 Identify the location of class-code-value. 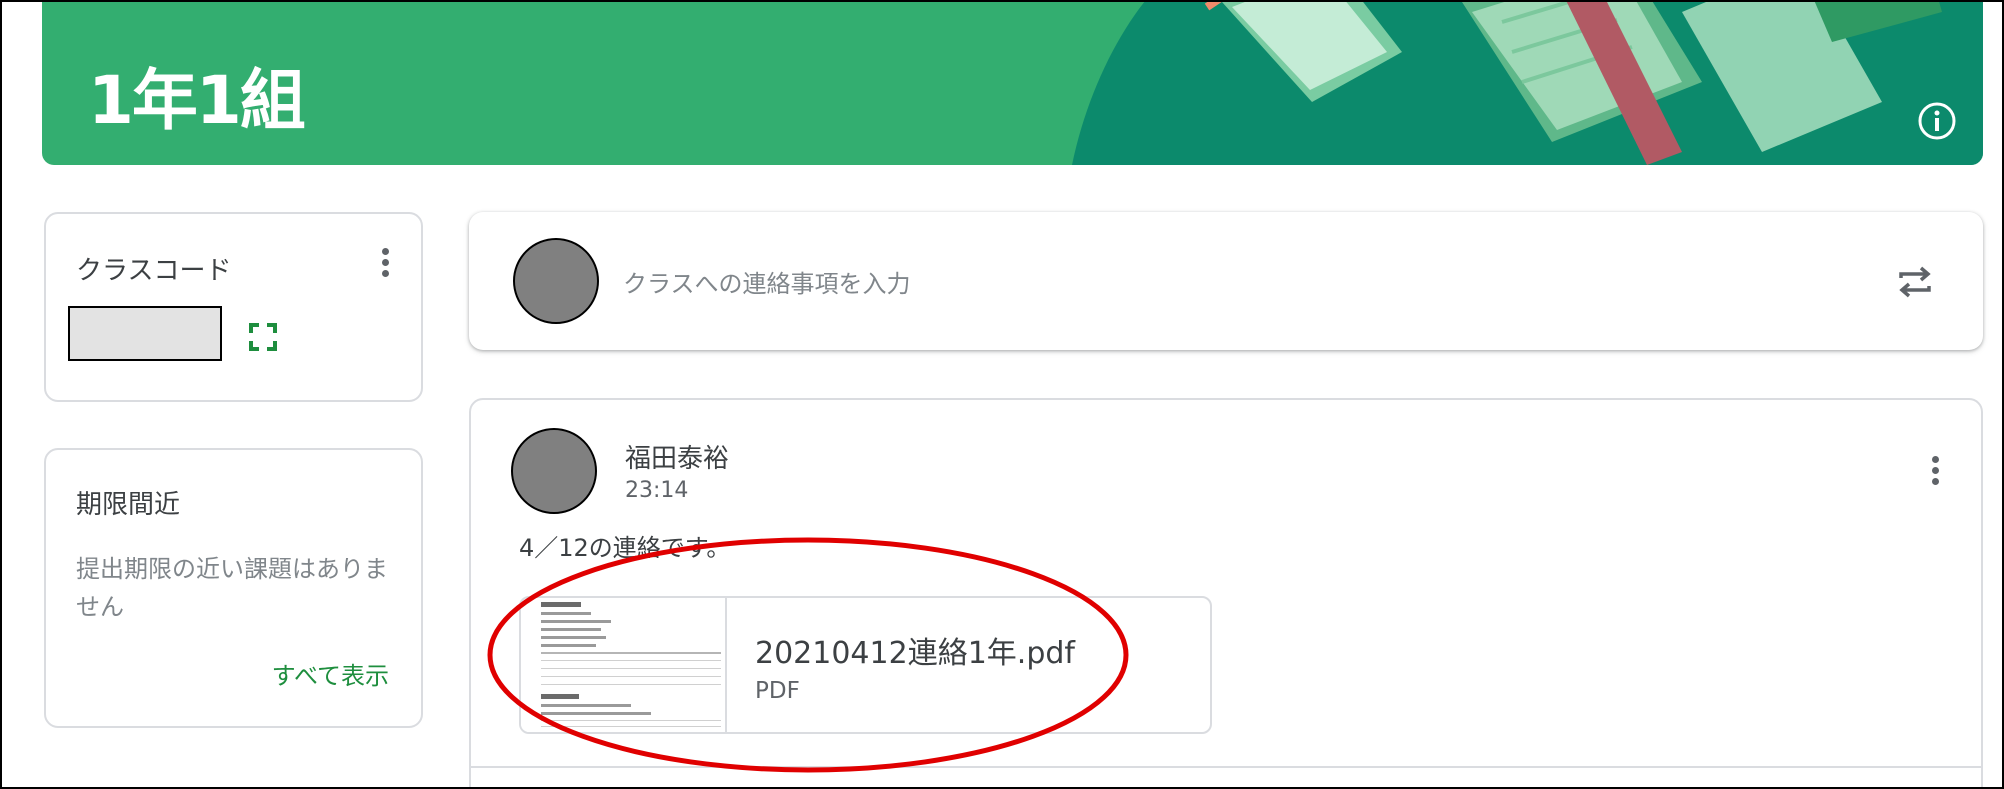
(145, 333).